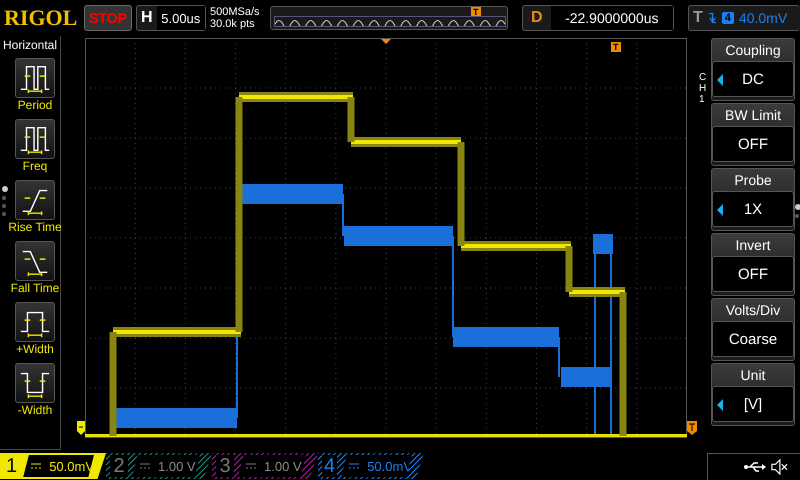 This screenshot has width=800, height=480. I want to click on channel-tab: 2 1.00 V, so click(159, 466).